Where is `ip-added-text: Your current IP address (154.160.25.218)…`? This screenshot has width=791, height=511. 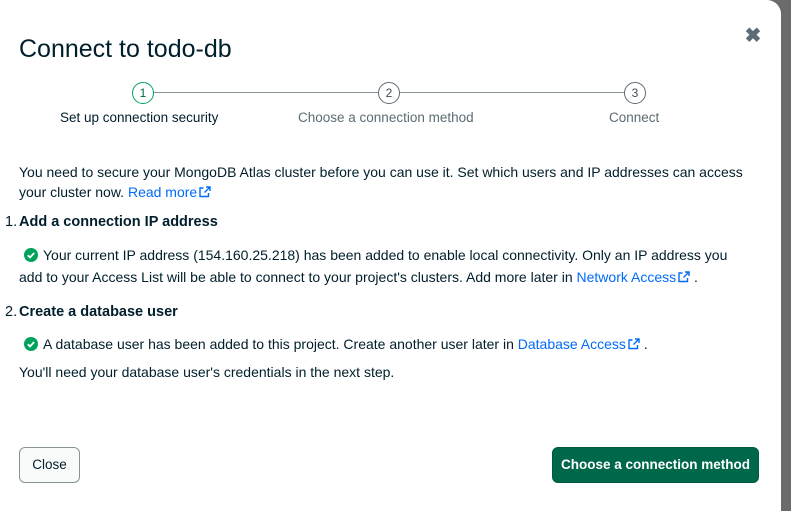 ip-added-text: Your current IP address (154.160.25.218)… is located at coordinates (385, 255).